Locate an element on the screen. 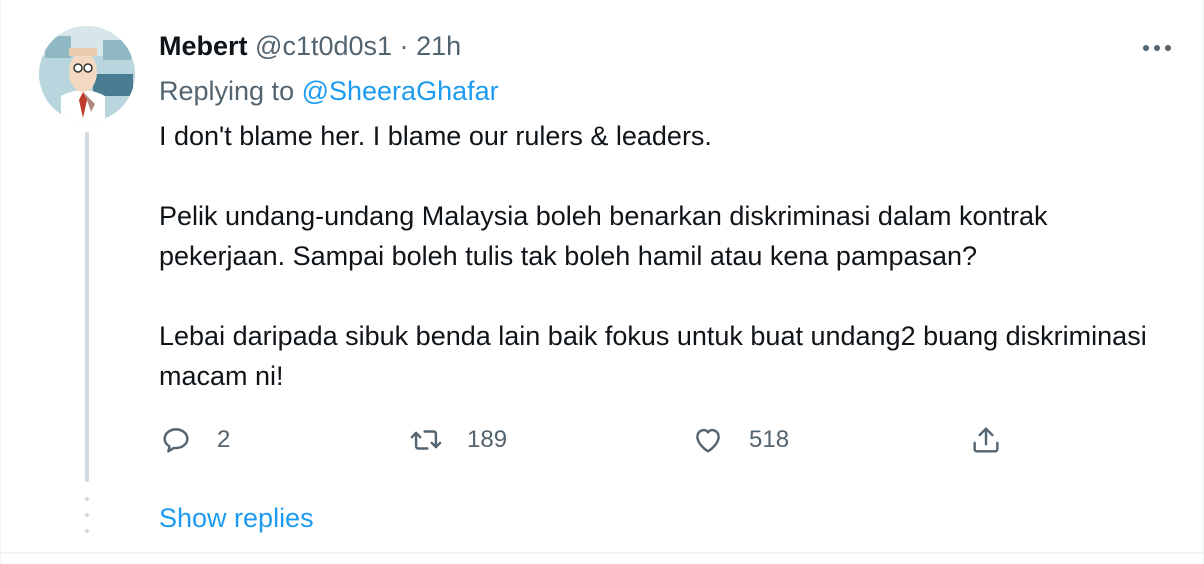  replying-to: Replying to @SheeraGhafar is located at coordinates (329, 91).